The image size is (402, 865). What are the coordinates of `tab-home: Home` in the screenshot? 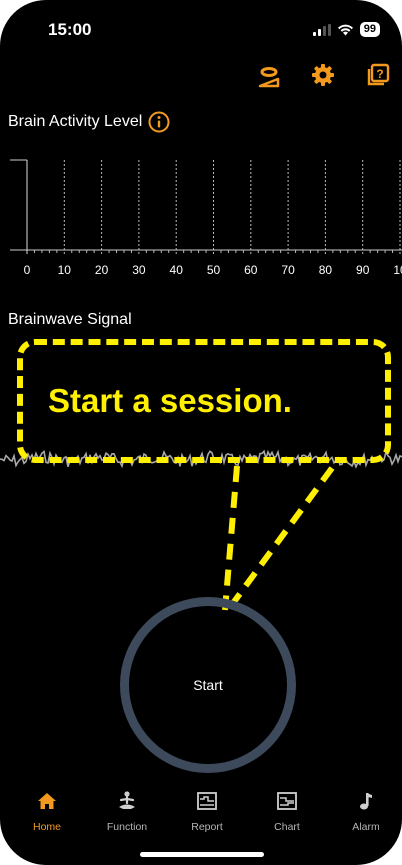 It's located at (47, 811).